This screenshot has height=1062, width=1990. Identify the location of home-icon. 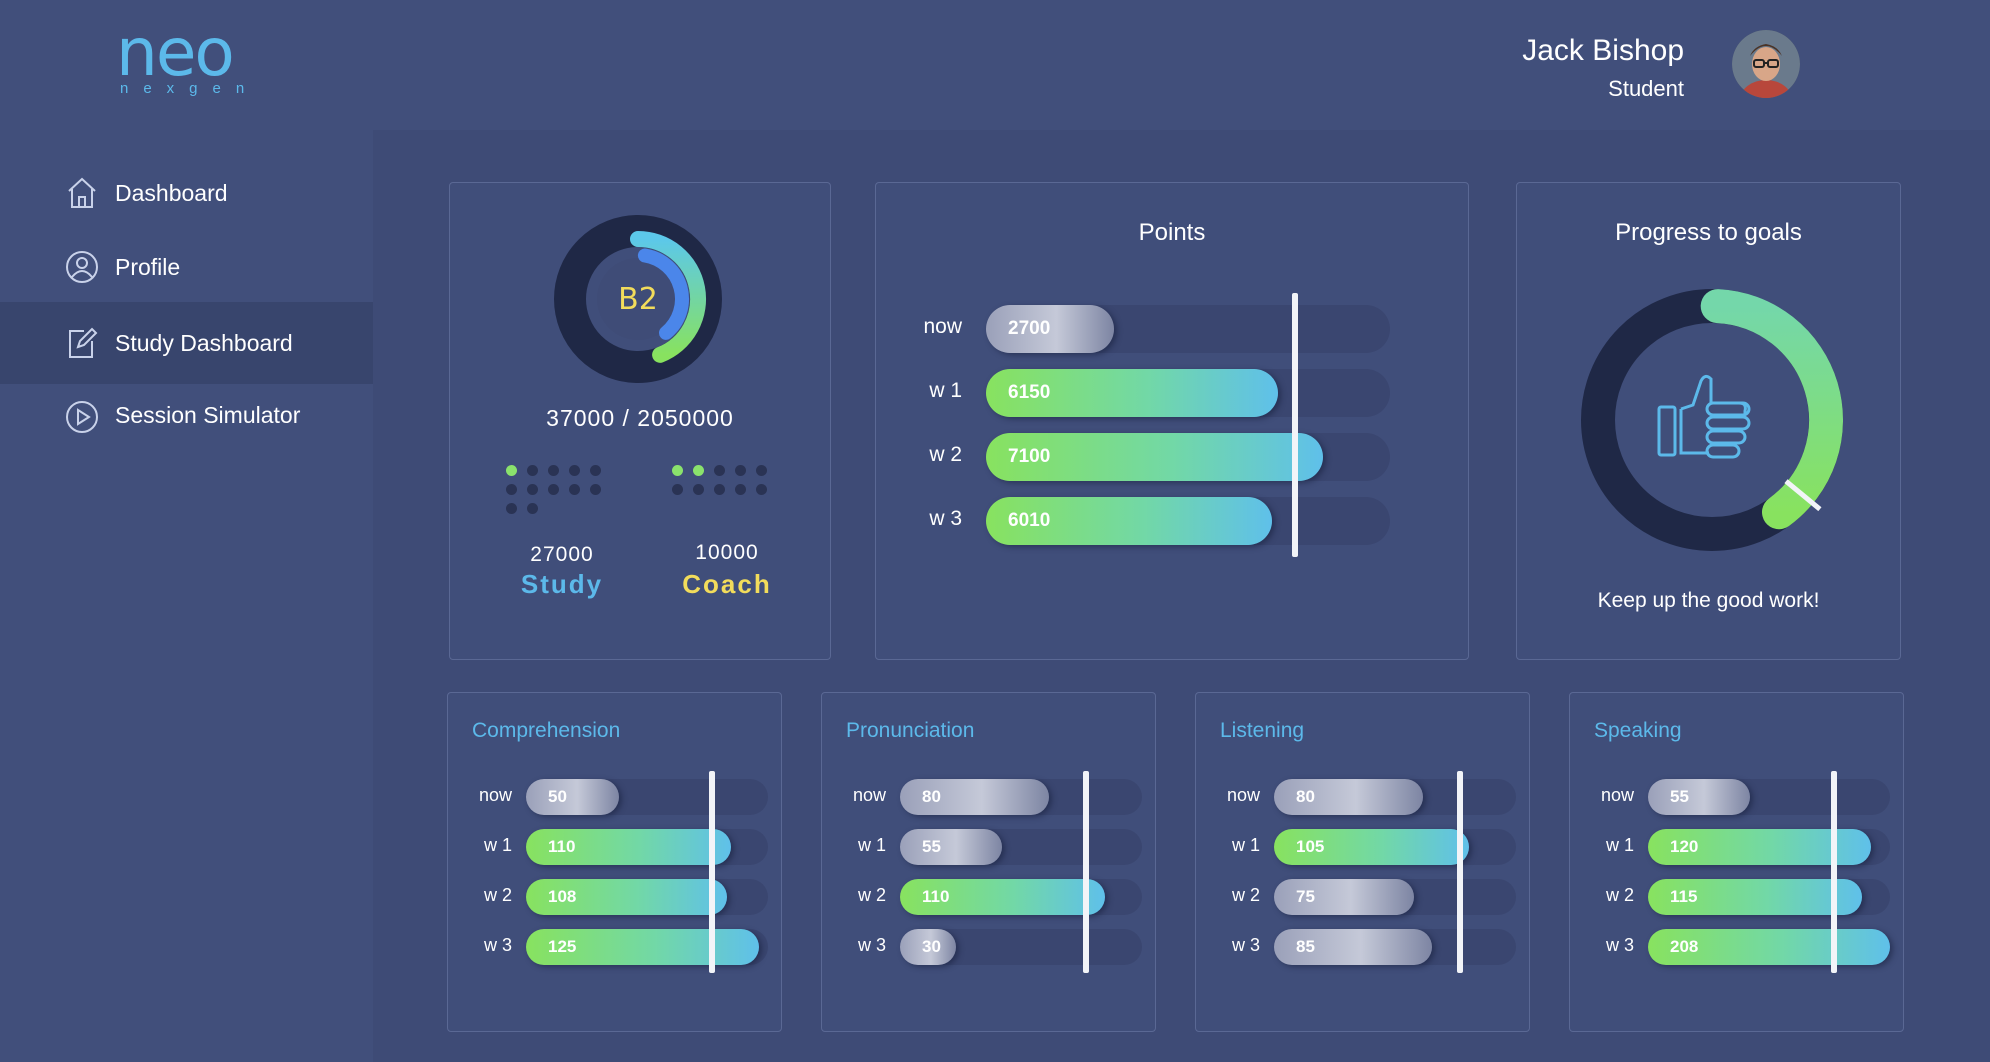
(82, 192).